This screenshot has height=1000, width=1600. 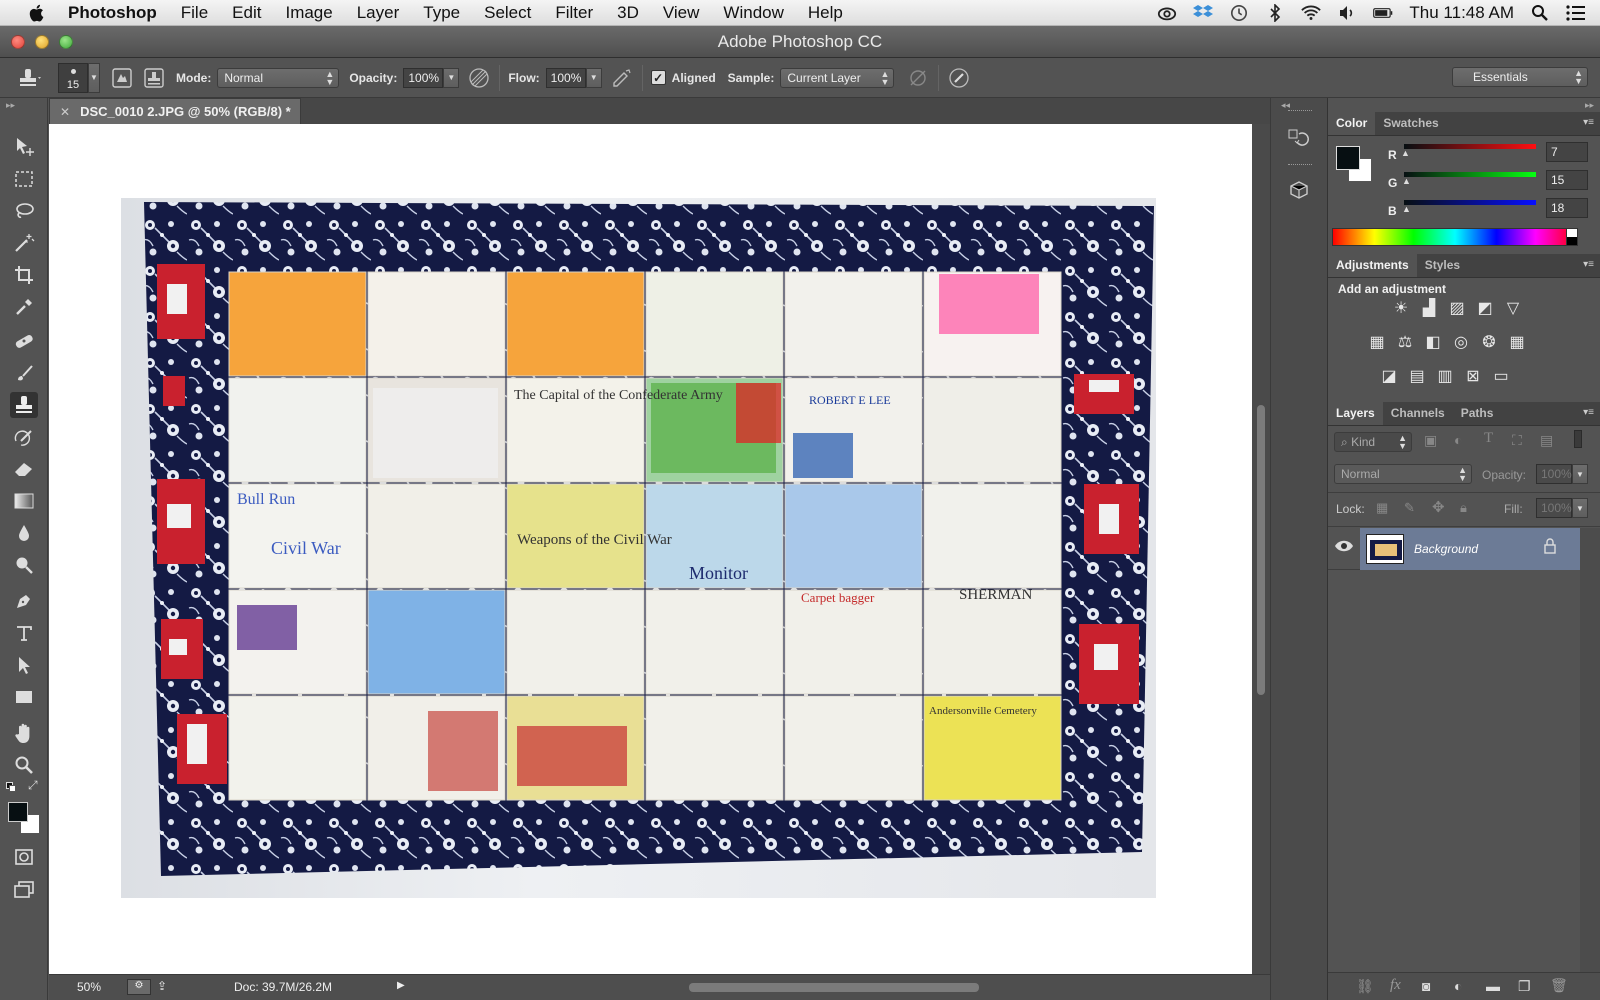 I want to click on menu-type: Type, so click(x=441, y=13).